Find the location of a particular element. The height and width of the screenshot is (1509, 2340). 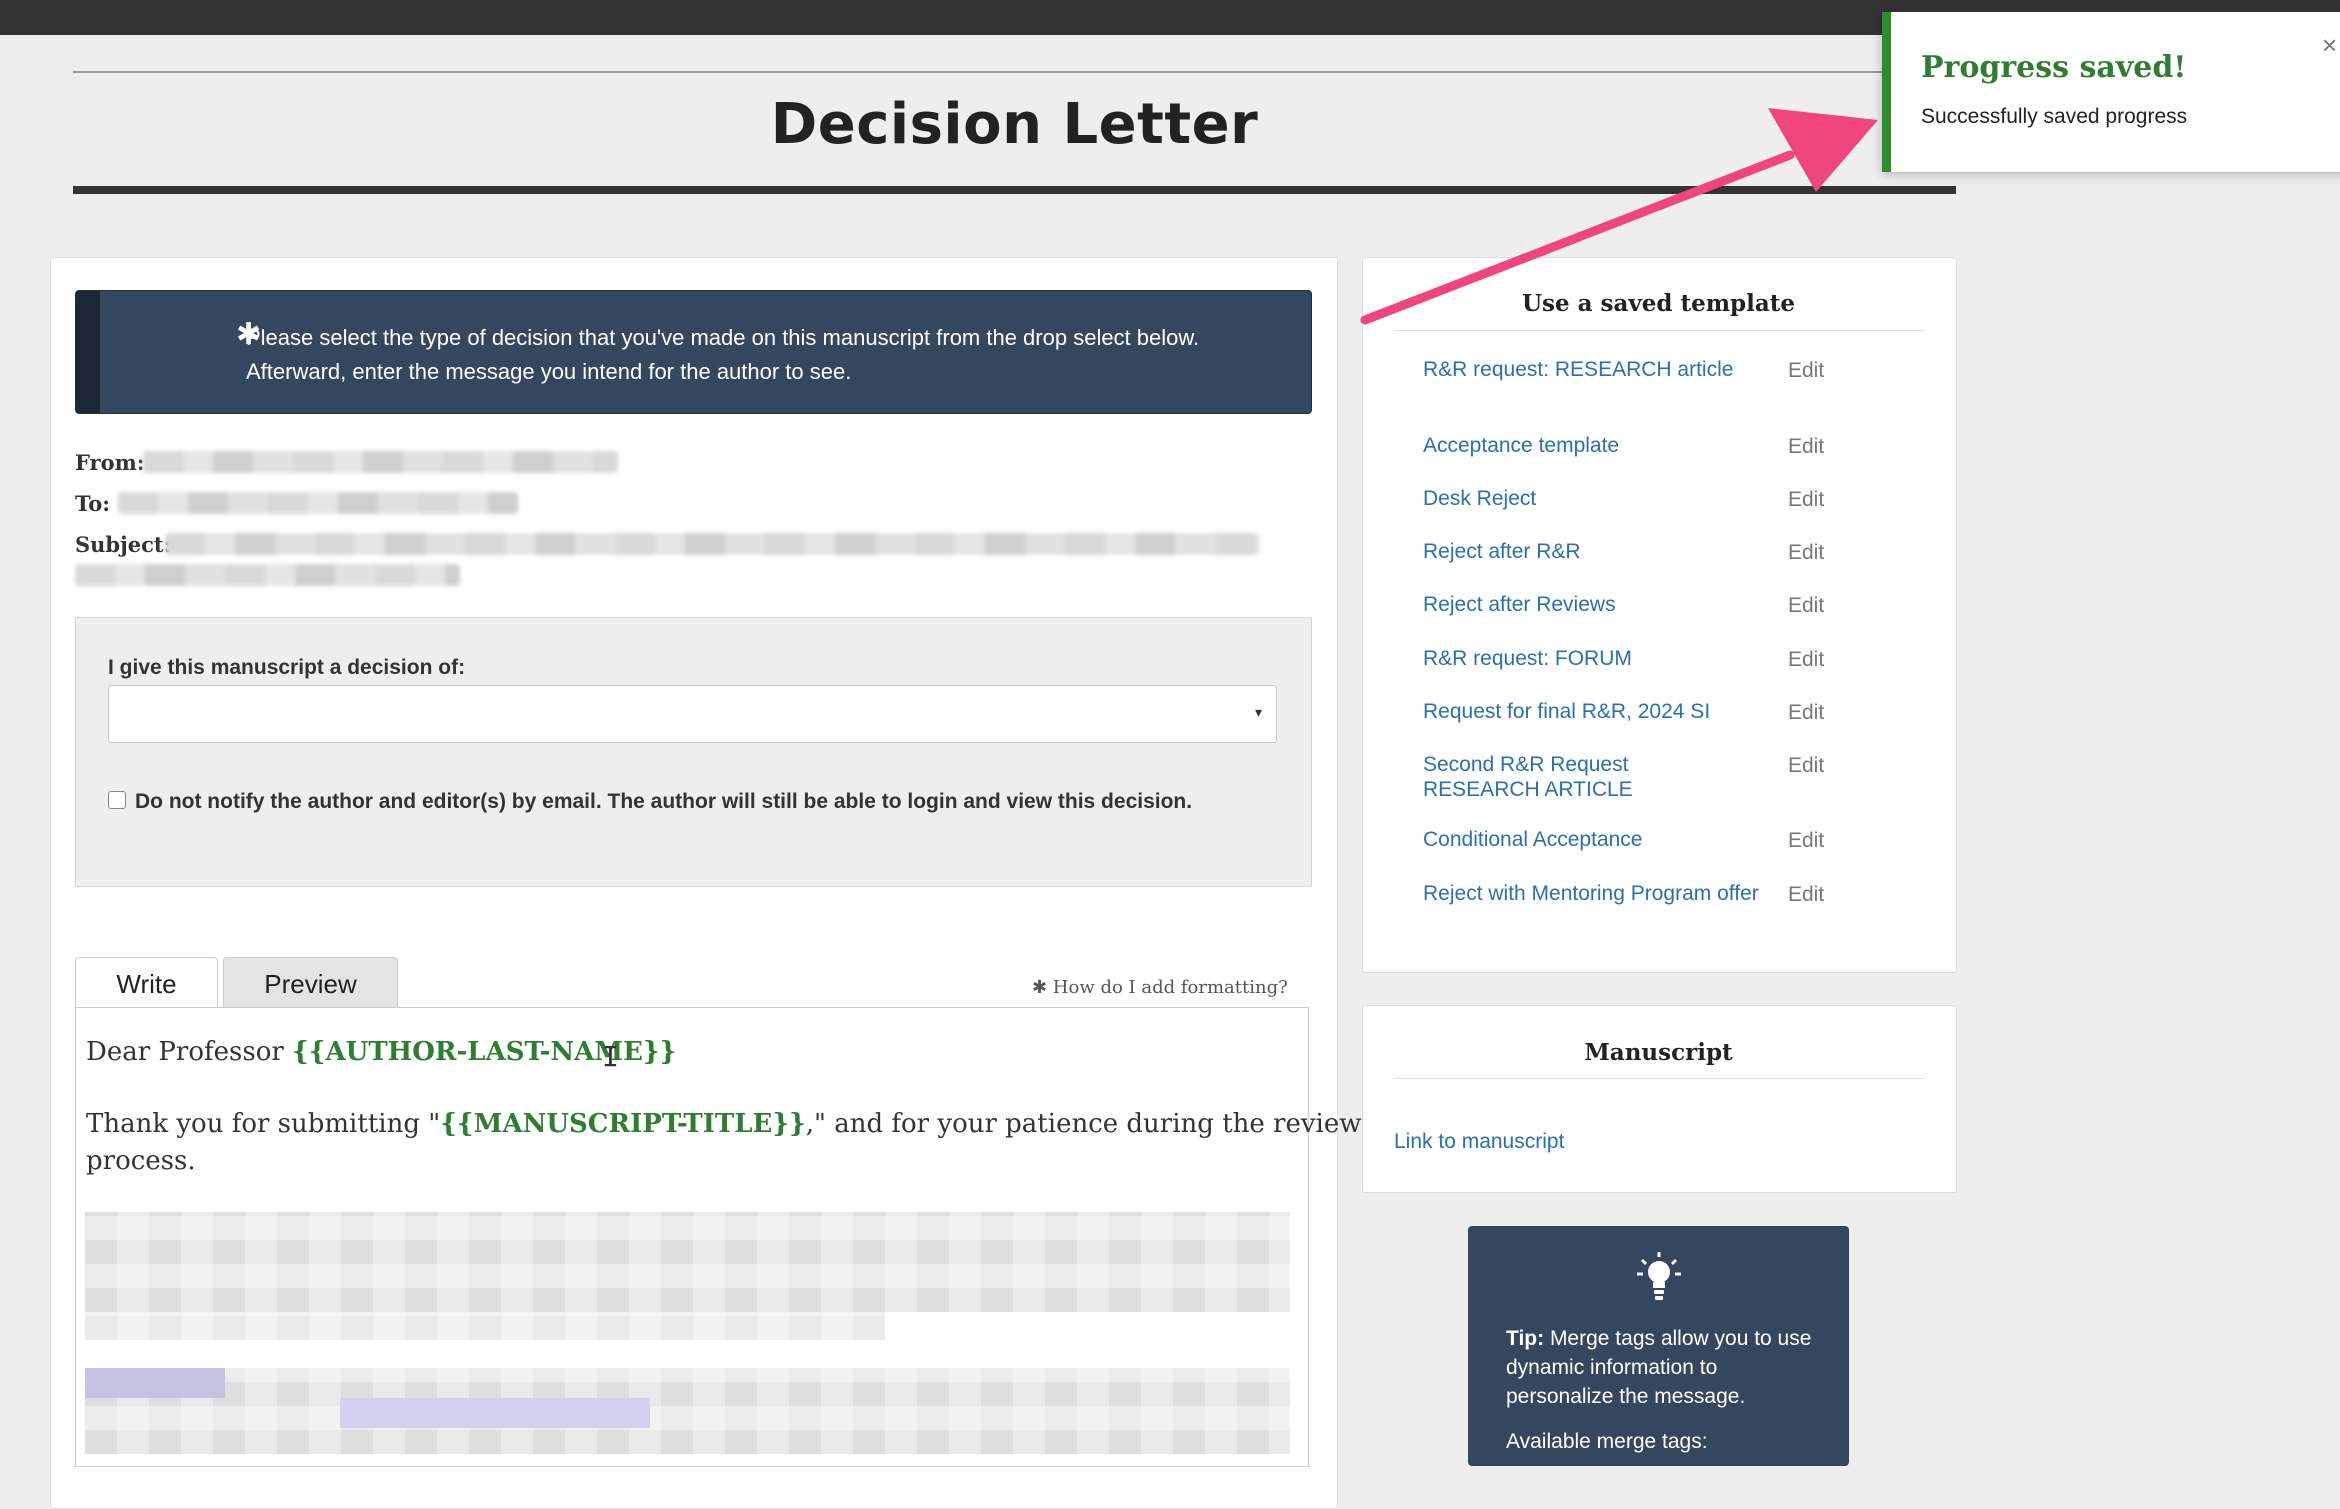

editor-greeting: Dear Professor {{AUTHOR-LAST-NAME}} is located at coordinates (381, 1052).